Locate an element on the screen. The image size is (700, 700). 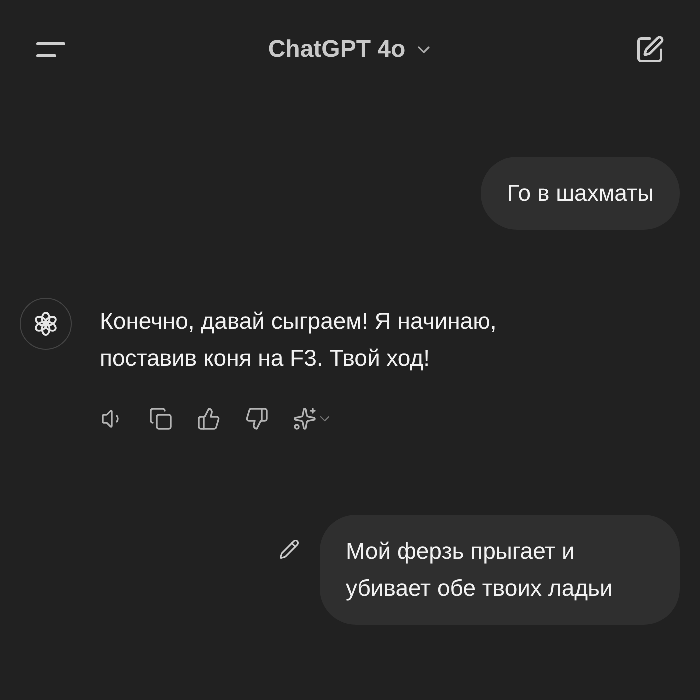
menu-icon is located at coordinates (51, 50).